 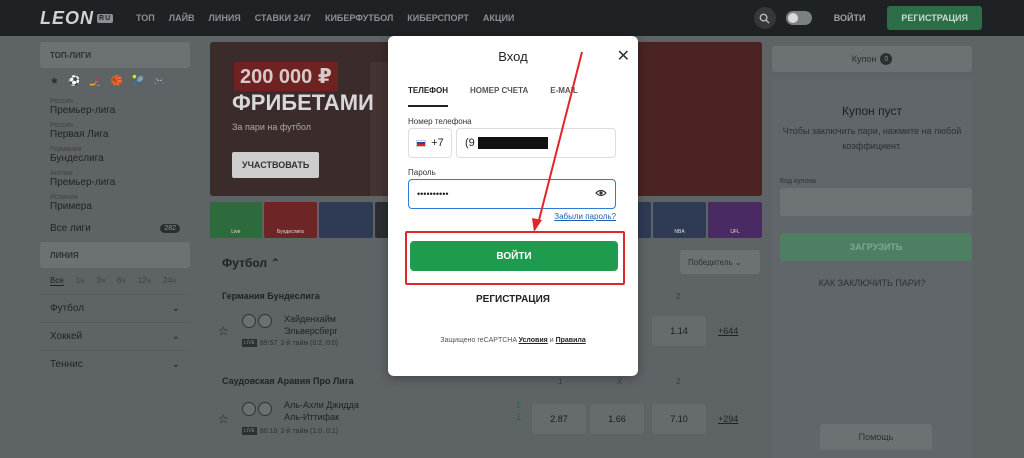 What do you see at coordinates (115, 308) in the screenshot?
I see `sport-football: Футбол ⌄` at bounding box center [115, 308].